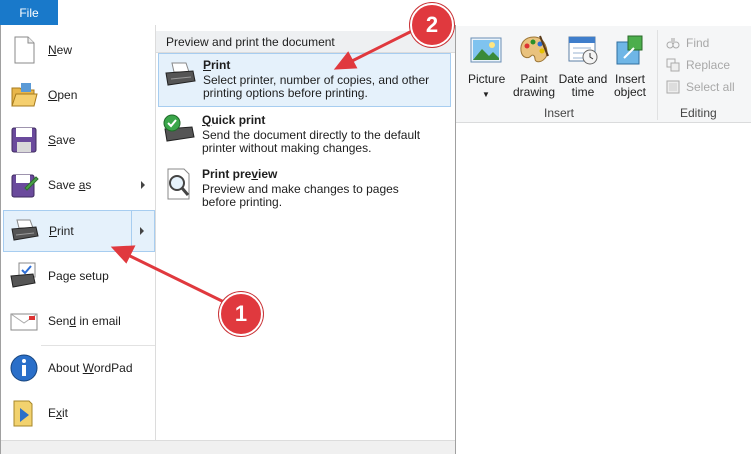 The width and height of the screenshot is (751, 455). I want to click on find-button: Find, so click(687, 43).